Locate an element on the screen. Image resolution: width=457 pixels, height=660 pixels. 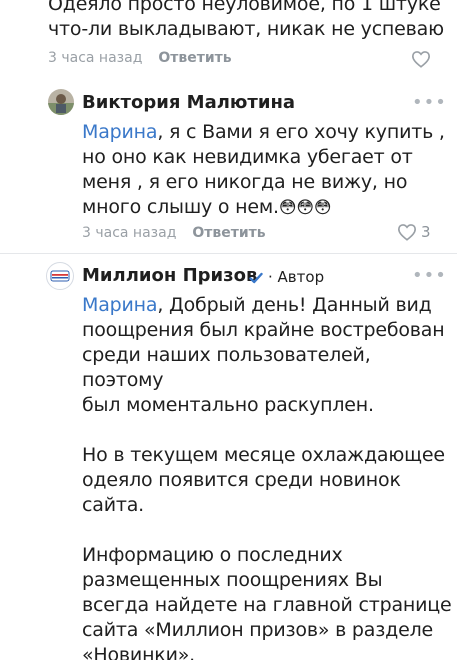
divider is located at coordinates (228, 253).